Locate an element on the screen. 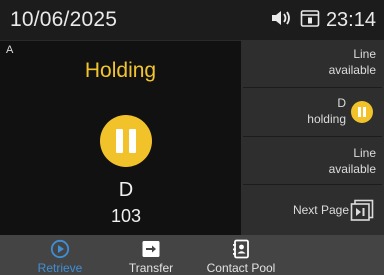  line-key-2-title: D is located at coordinates (341, 103).